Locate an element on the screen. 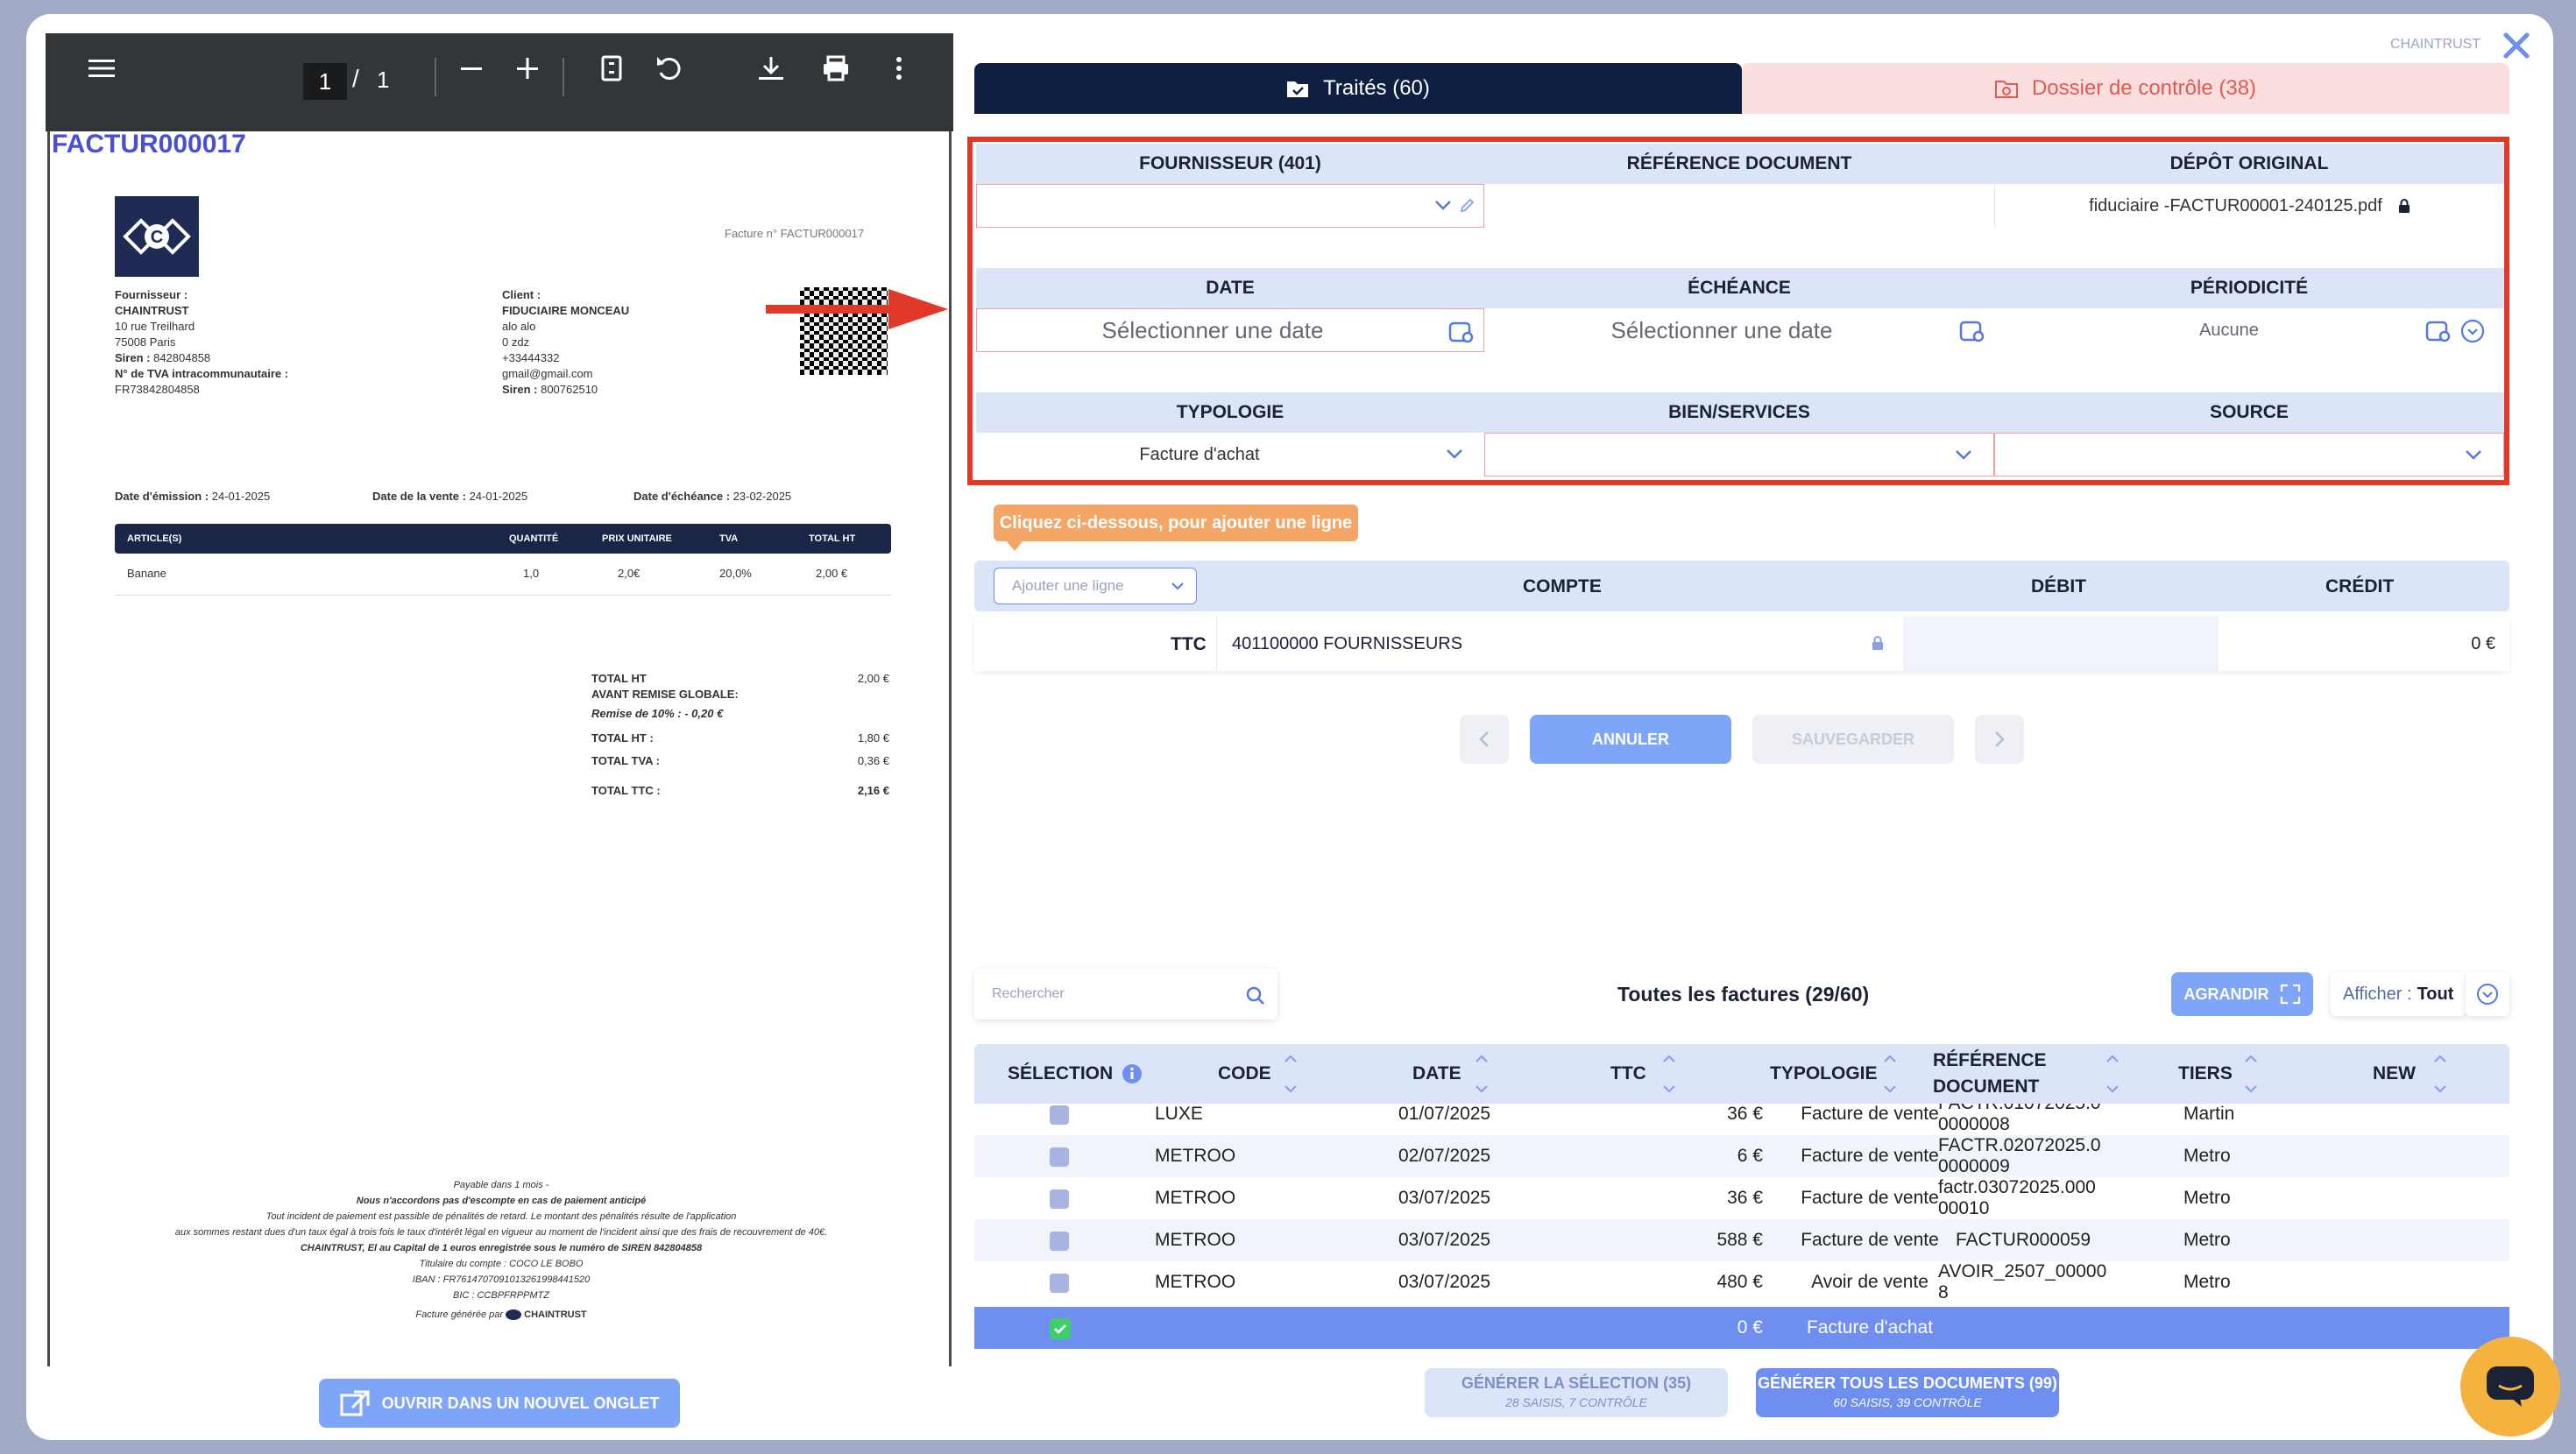  th-code: CODE is located at coordinates (1244, 1074).